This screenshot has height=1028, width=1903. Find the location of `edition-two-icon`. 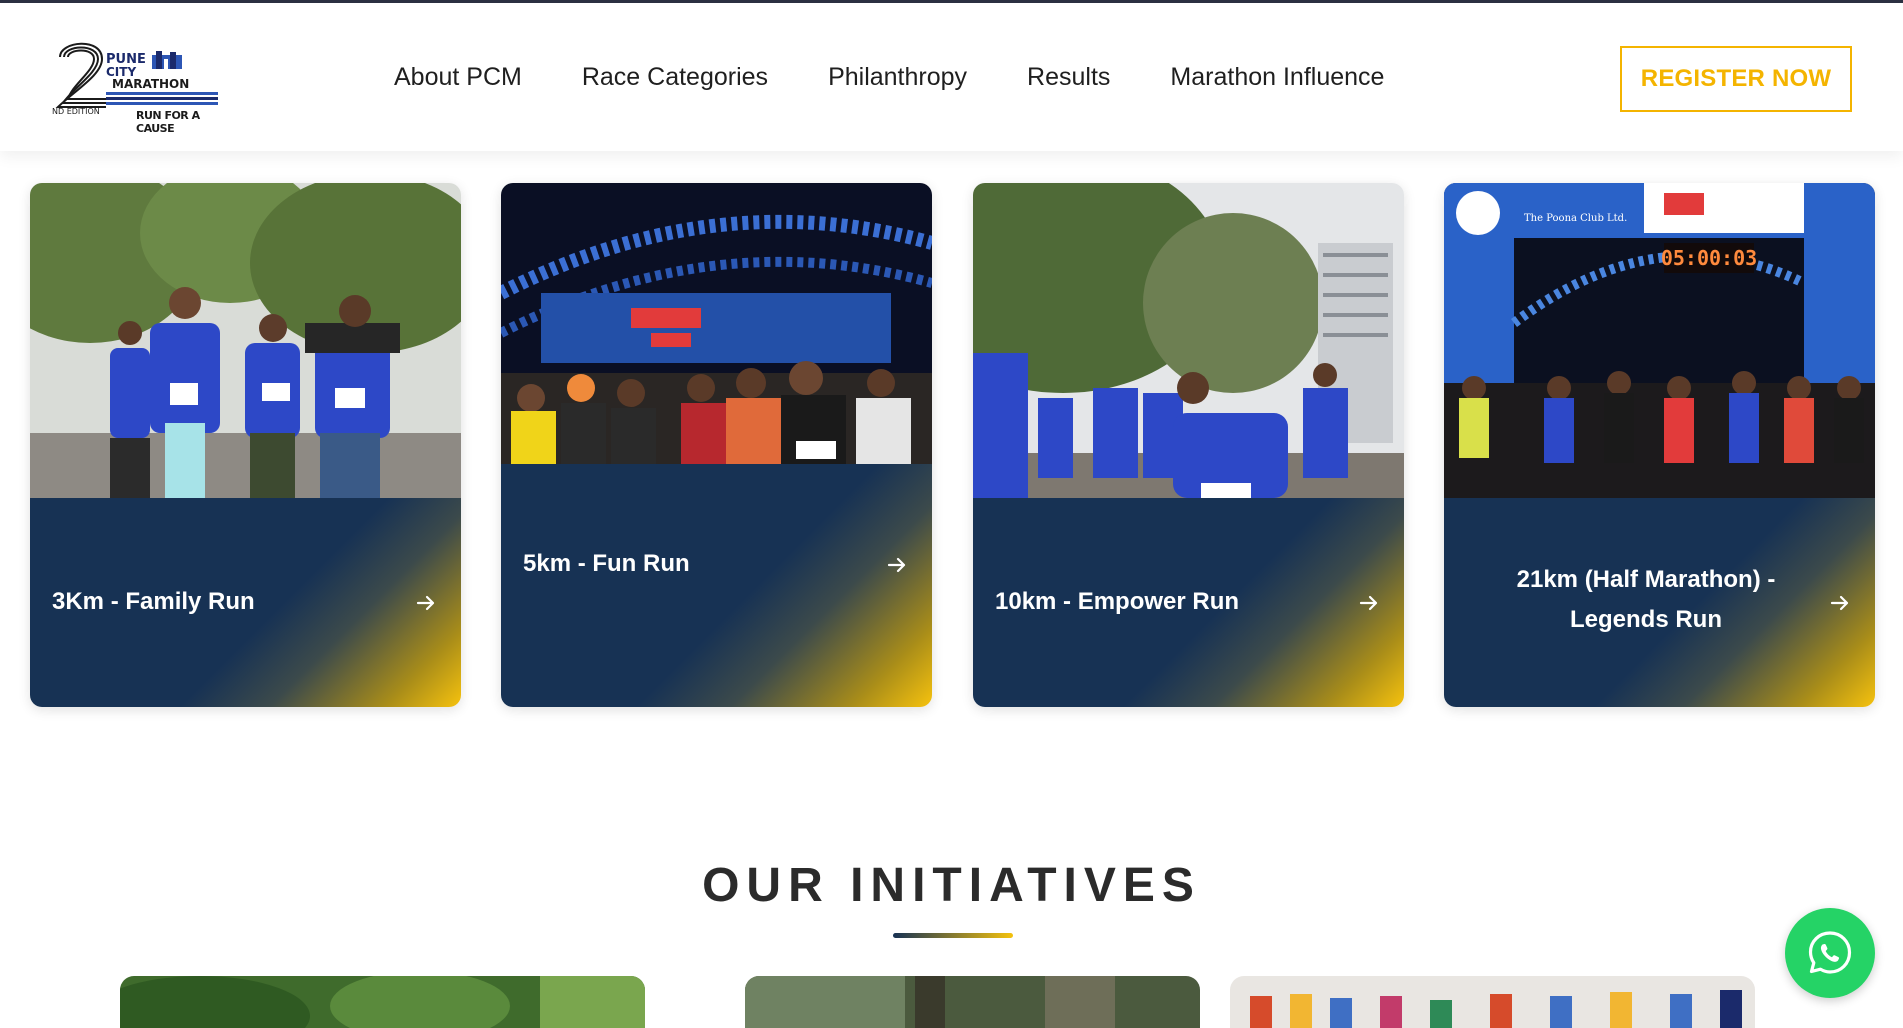

edition-two-icon is located at coordinates (80, 75).